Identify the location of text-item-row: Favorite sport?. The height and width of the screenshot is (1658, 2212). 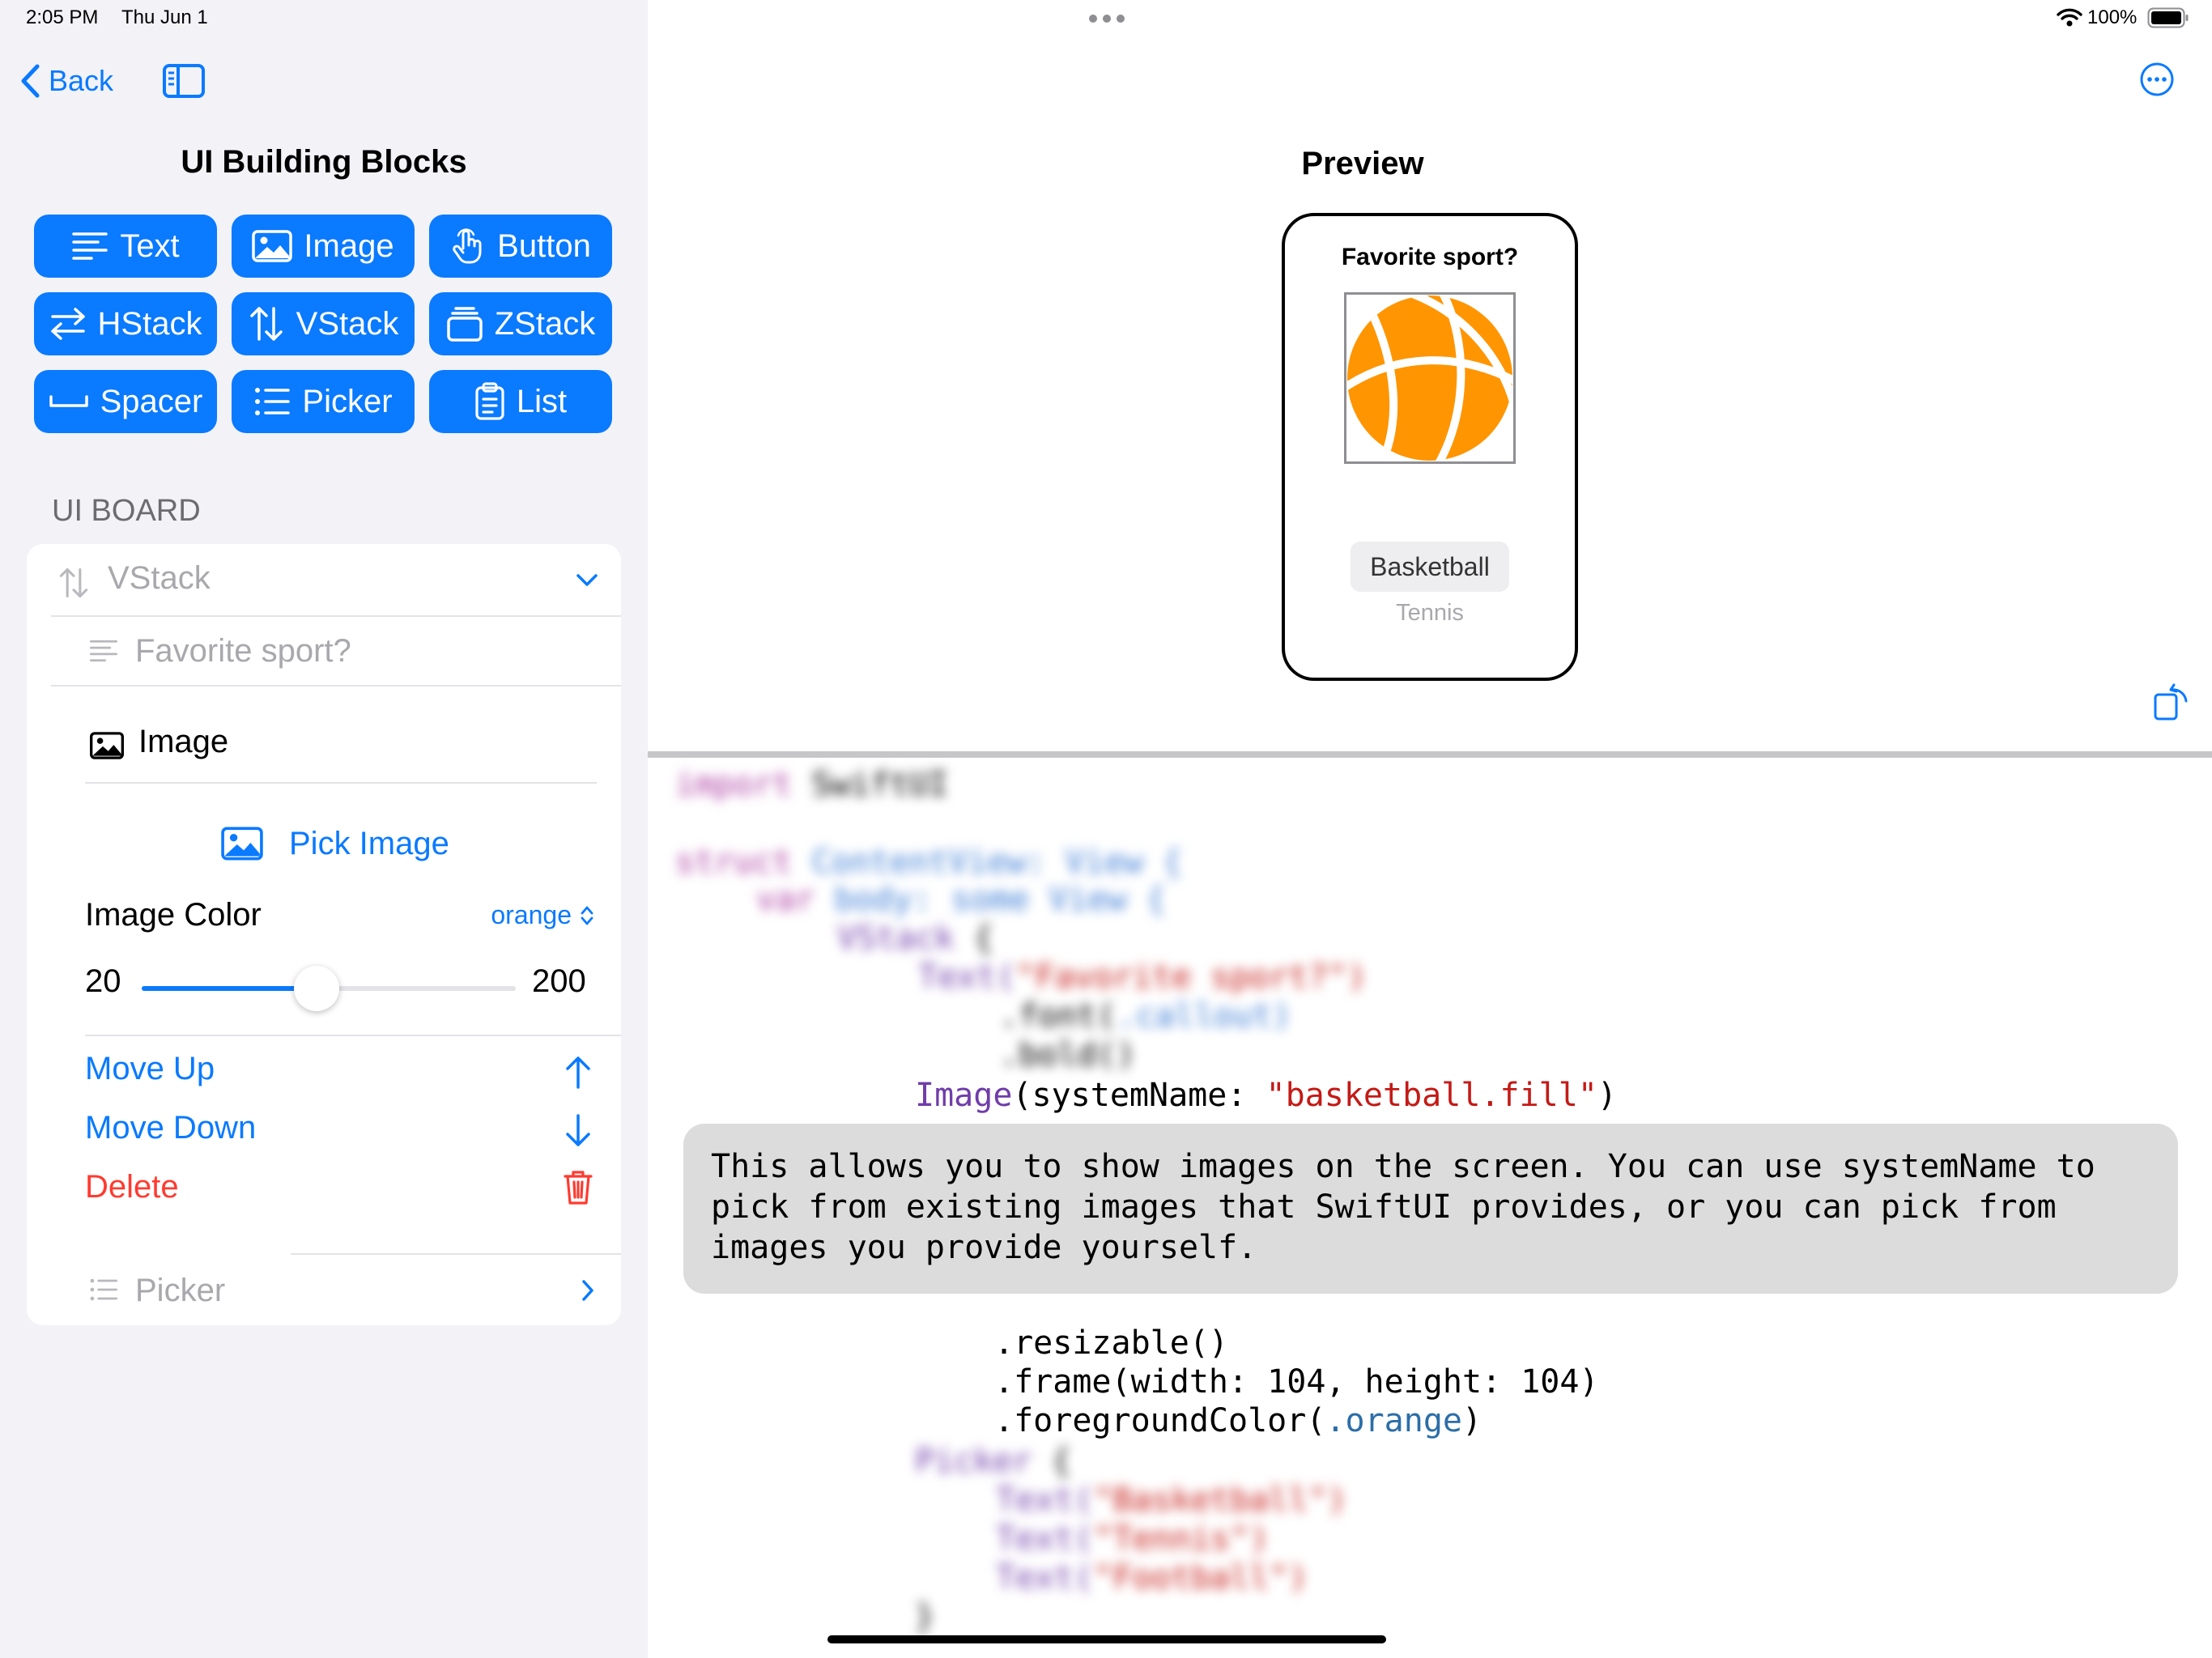
(324, 652).